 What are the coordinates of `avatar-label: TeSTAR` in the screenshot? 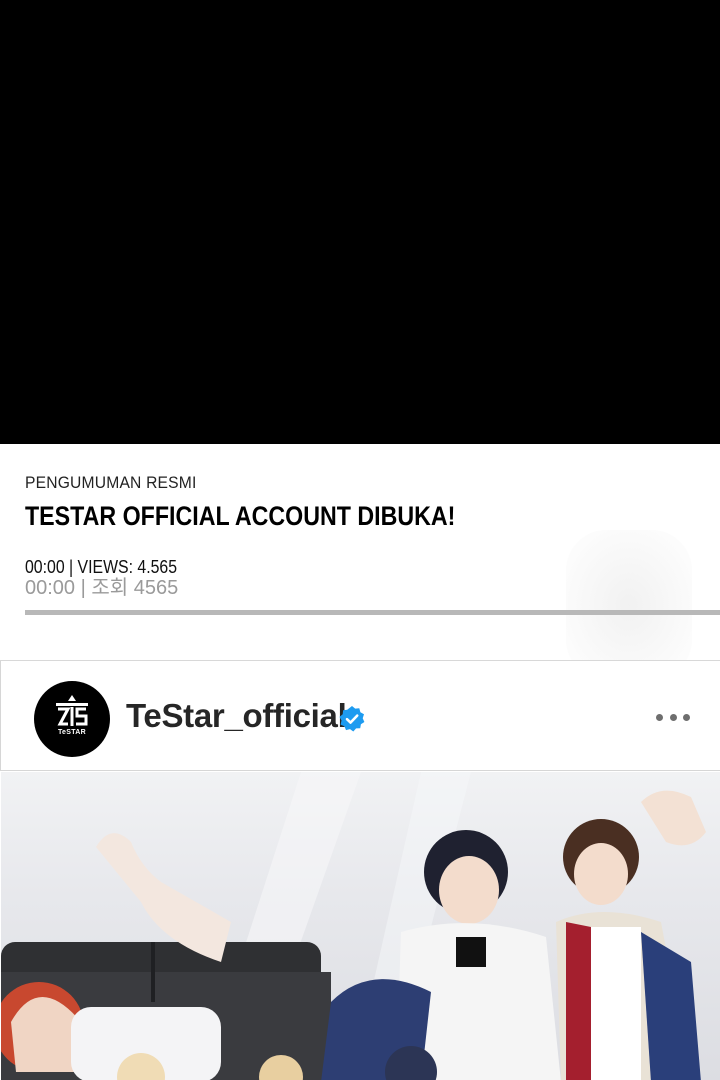 It's located at (72, 732).